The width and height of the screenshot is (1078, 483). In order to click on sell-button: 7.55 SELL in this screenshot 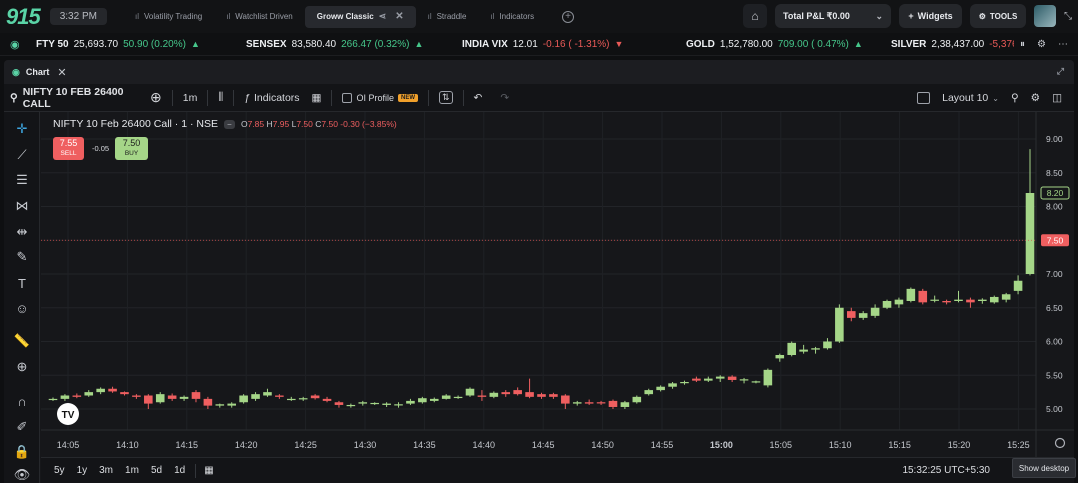, I will do `click(68, 148)`.